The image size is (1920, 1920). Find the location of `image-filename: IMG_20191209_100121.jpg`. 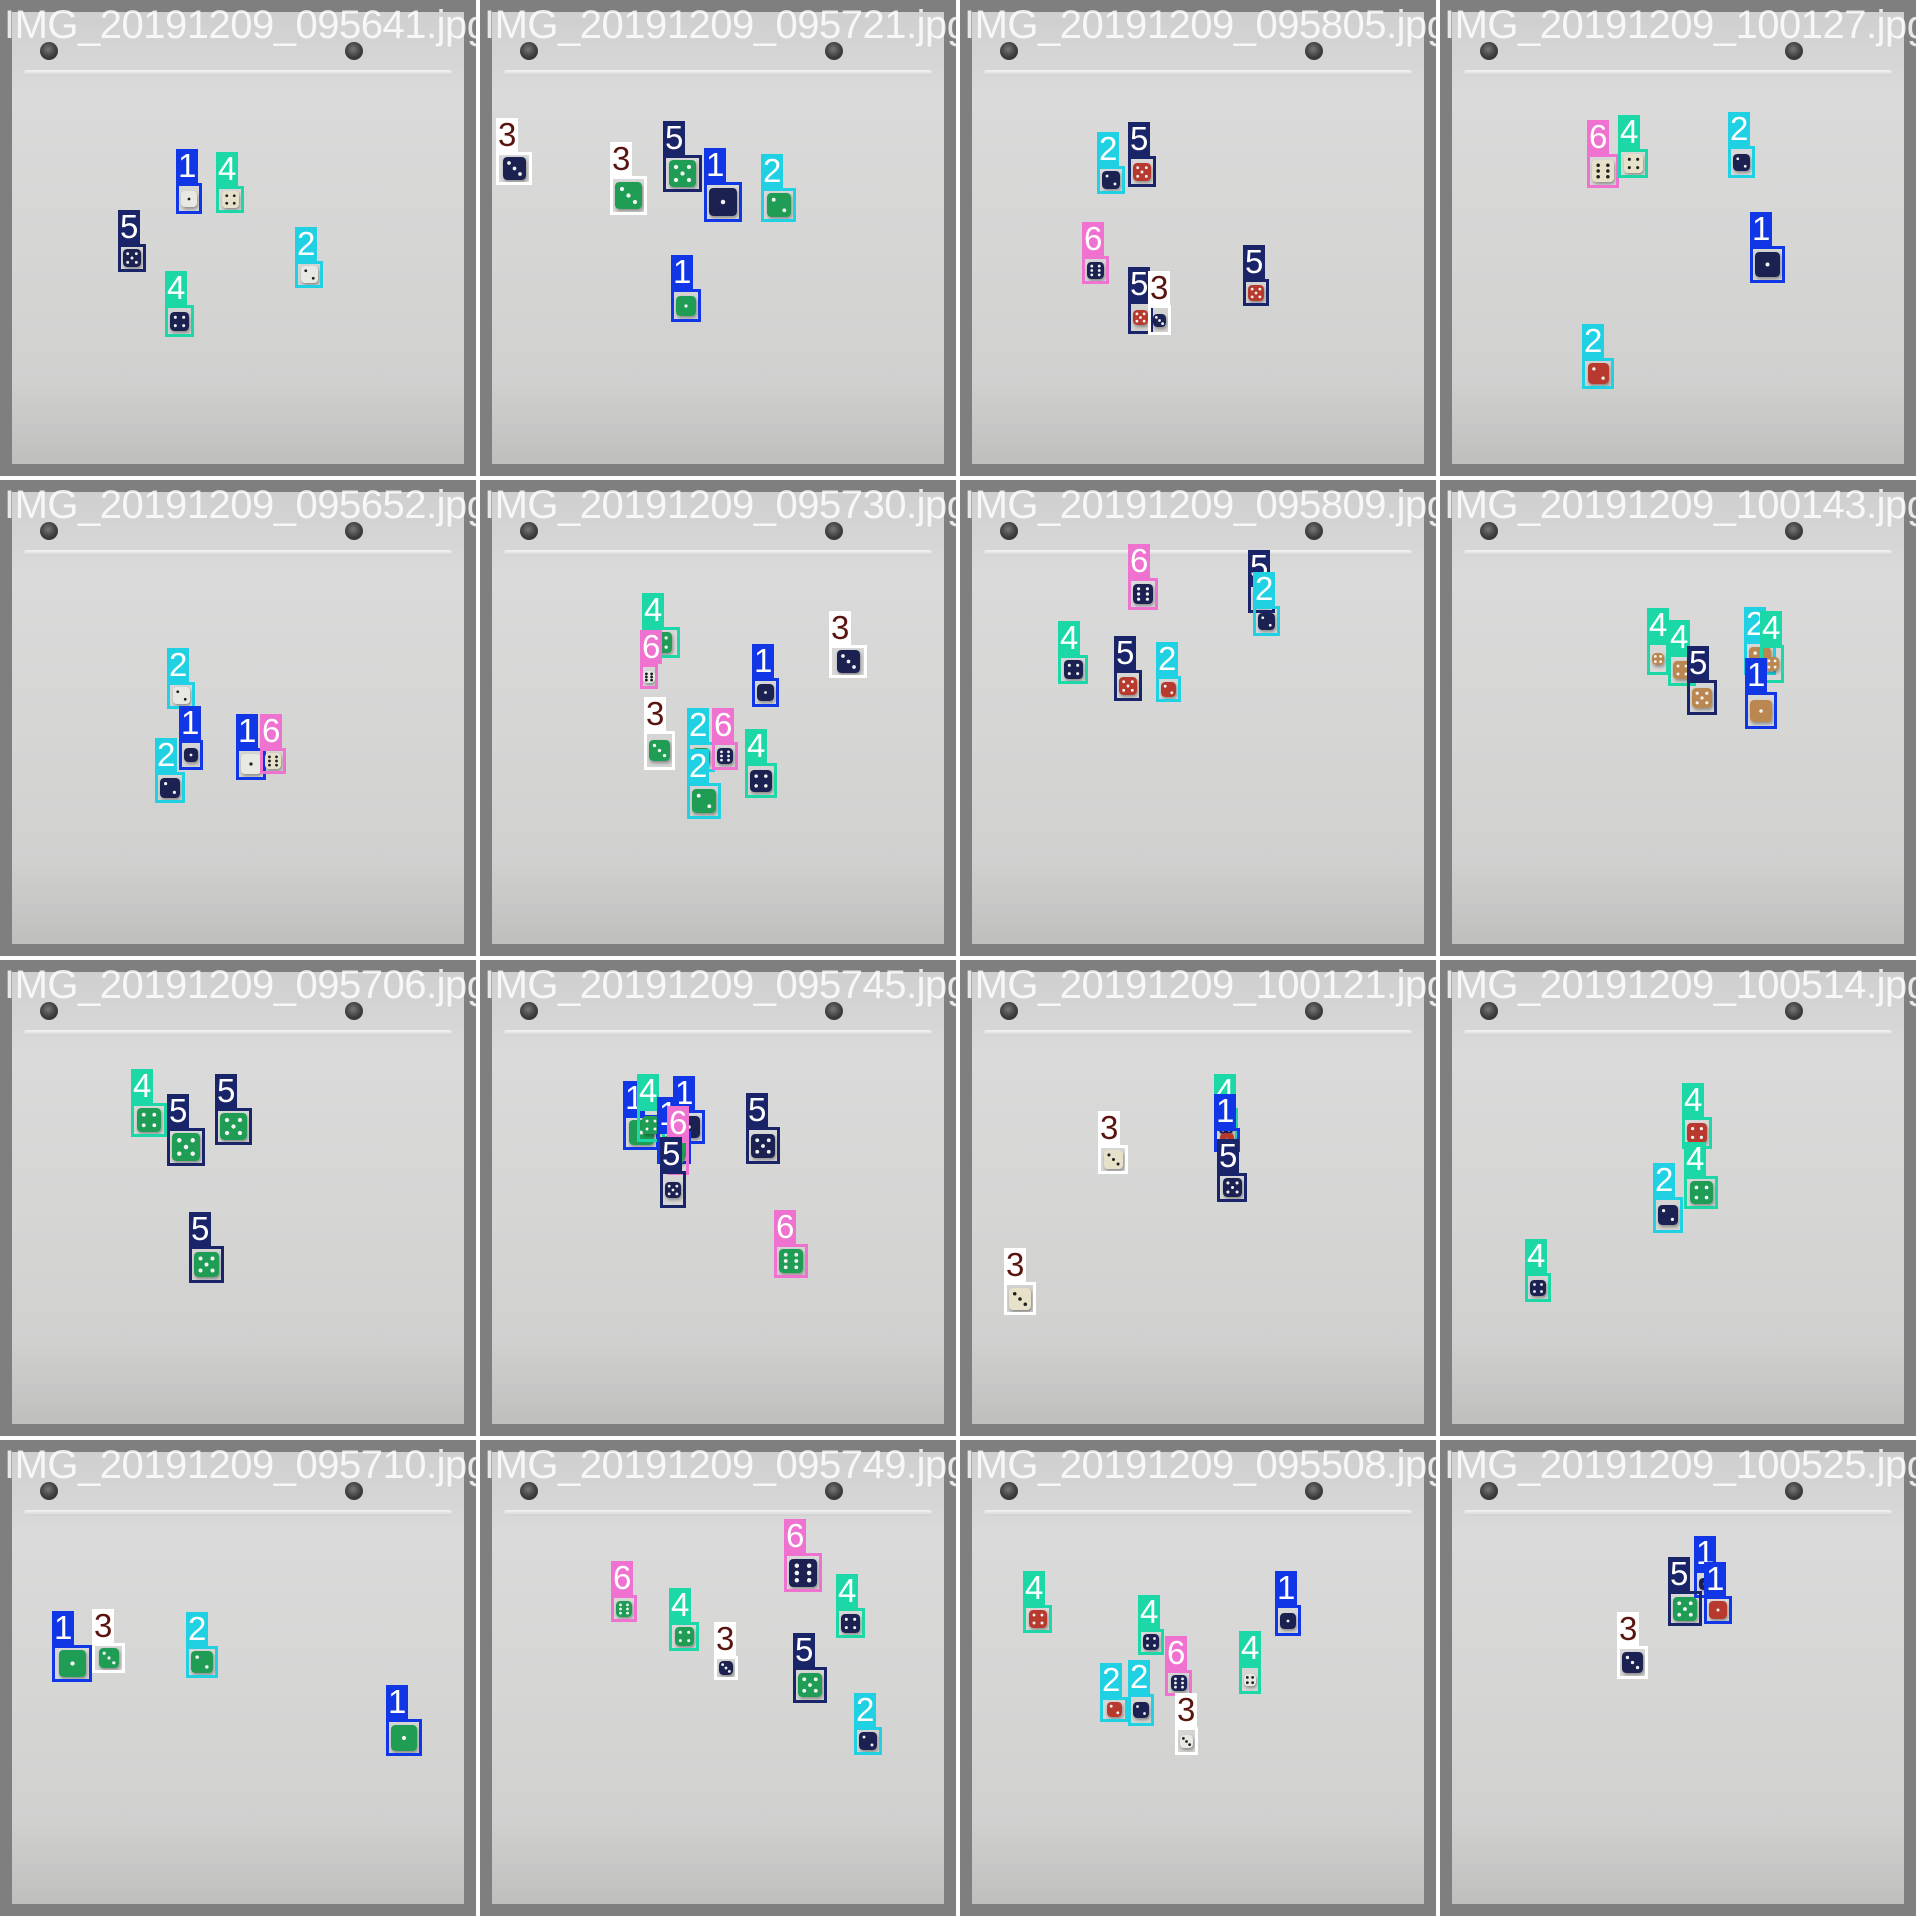

image-filename: IMG_20191209_100121.jpg is located at coordinates (1200, 985).